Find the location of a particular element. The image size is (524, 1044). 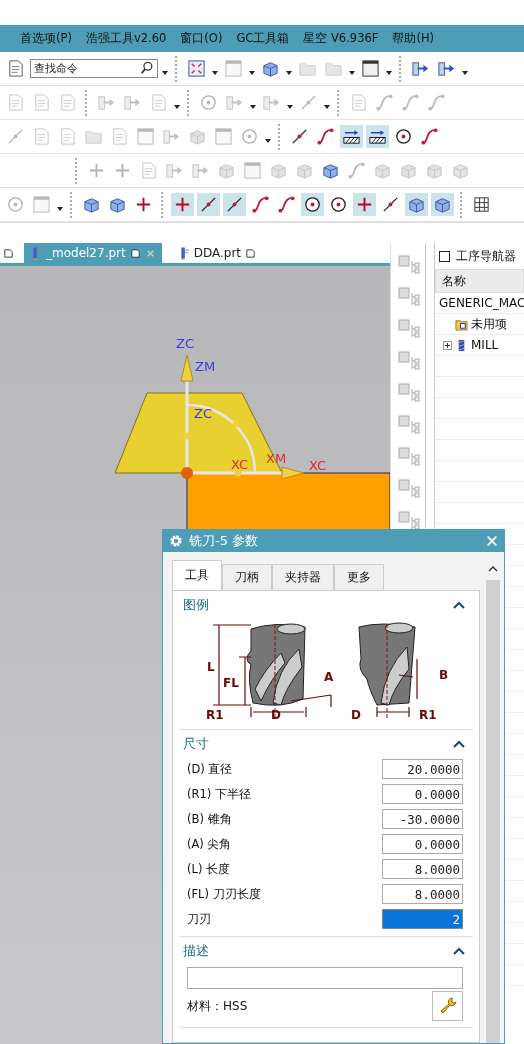

dialog-tab: 工具 is located at coordinates (197, 575).